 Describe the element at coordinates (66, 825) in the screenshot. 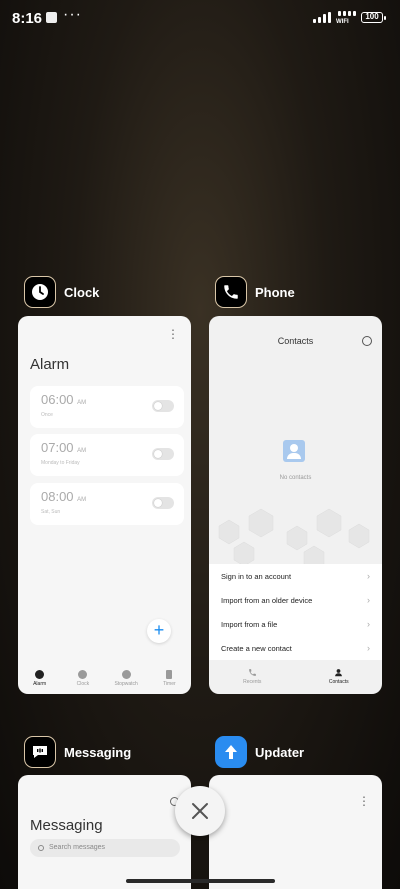

I see `messaging-title: Messaging` at that location.